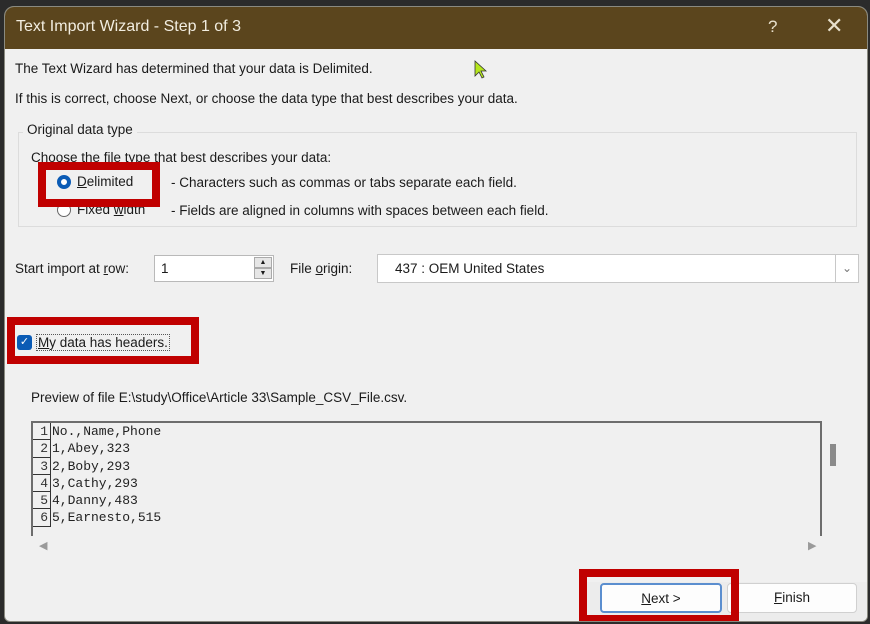 Image resolution: width=870 pixels, height=624 pixels. What do you see at coordinates (42, 483) in the screenshot?
I see `row-number: 4` at bounding box center [42, 483].